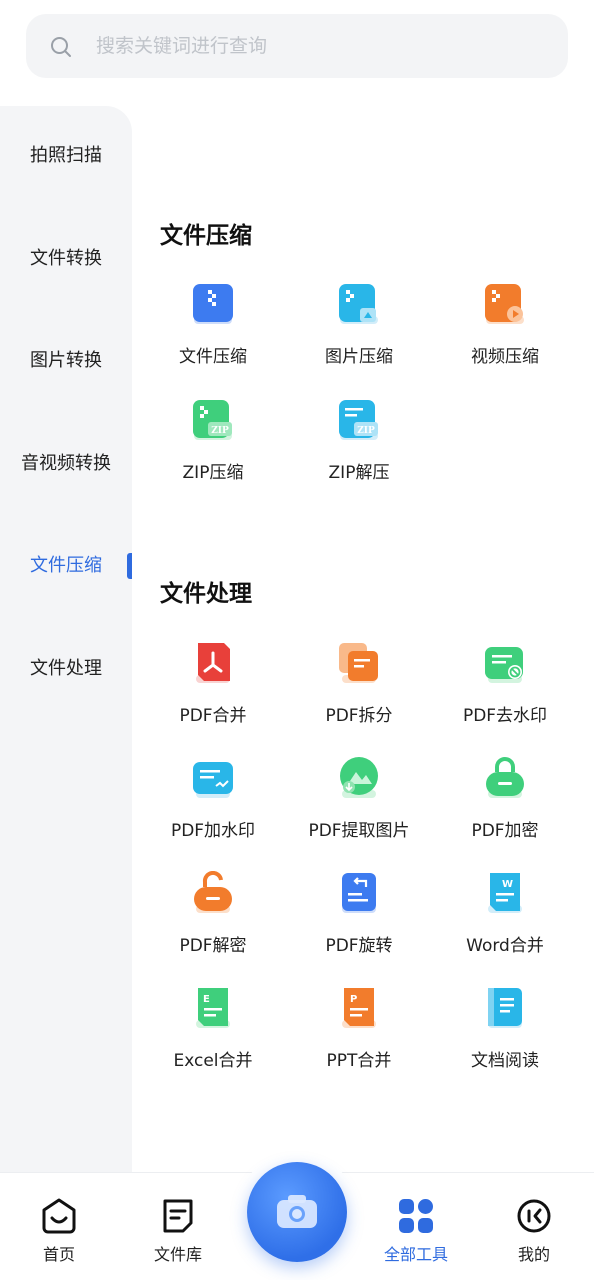  What do you see at coordinates (359, 913) in the screenshot?
I see `tool-pdf-rotate: PDF旋转` at bounding box center [359, 913].